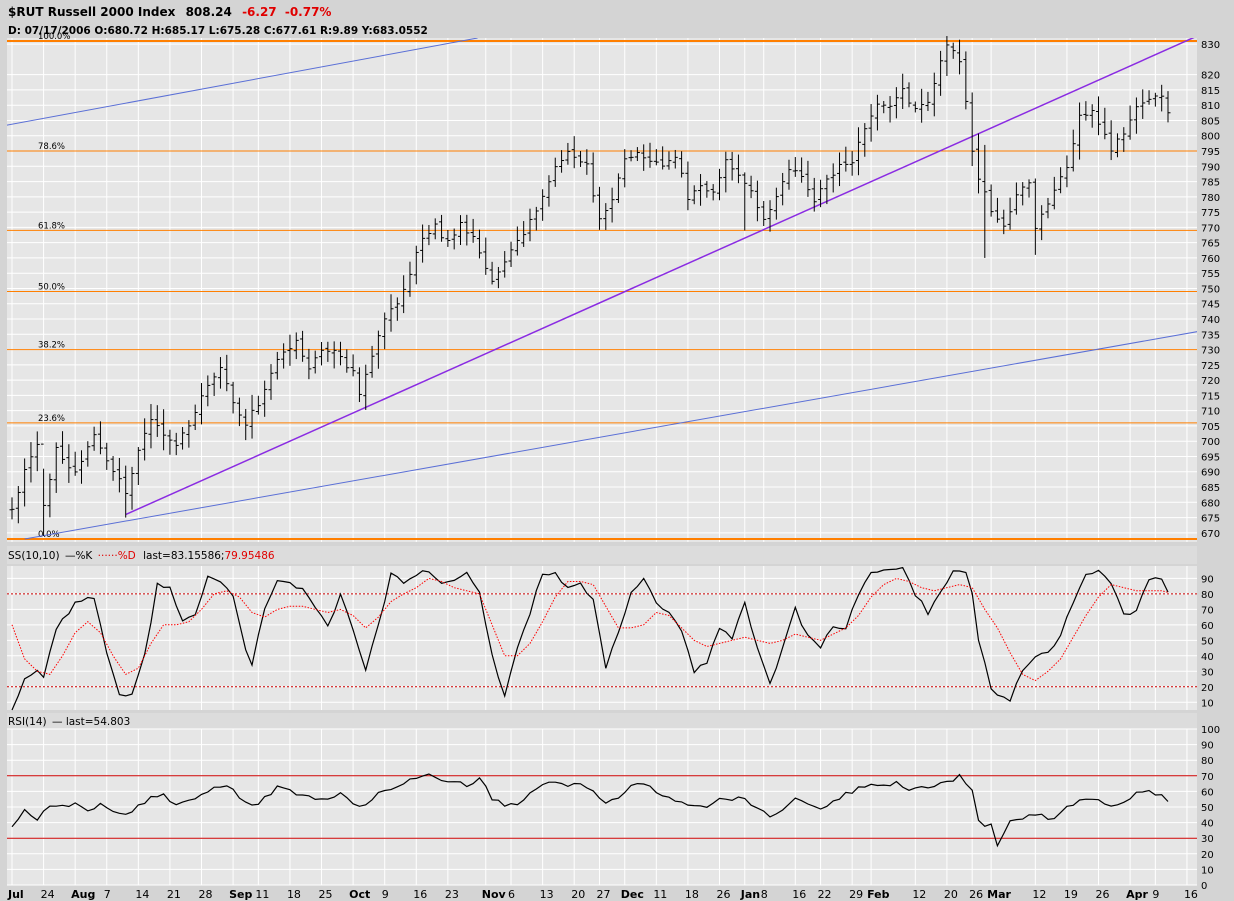 Image resolution: width=1234 pixels, height=901 pixels. What do you see at coordinates (183, 556) in the screenshot?
I see `stochastic-last-value: last=83.15586;` at bounding box center [183, 556].